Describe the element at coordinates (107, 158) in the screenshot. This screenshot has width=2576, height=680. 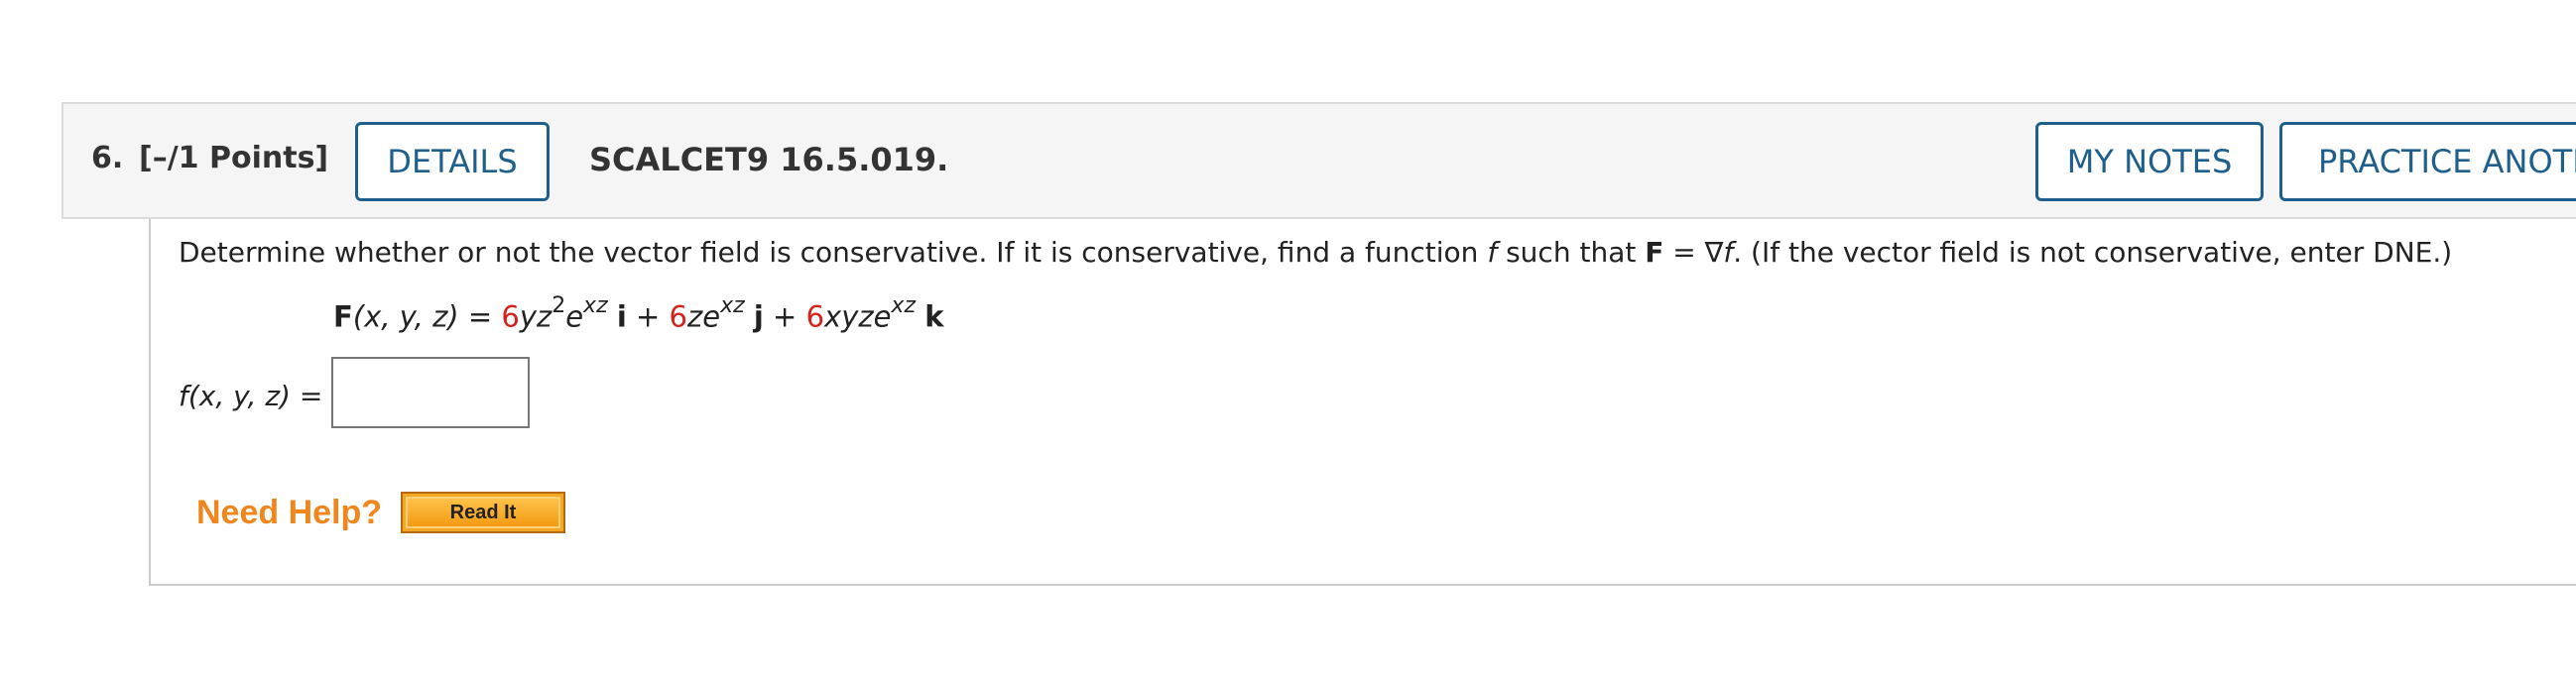
I see `question-number: 6.` at that location.